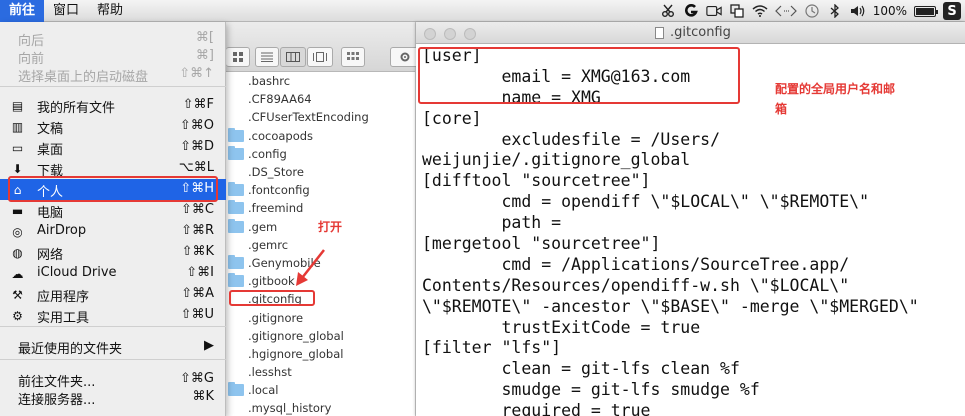 The image size is (965, 416). What do you see at coordinates (113, 231) in the screenshot?
I see `go-menu-item: ◎ AirDrop ⇧⌘R` at bounding box center [113, 231].